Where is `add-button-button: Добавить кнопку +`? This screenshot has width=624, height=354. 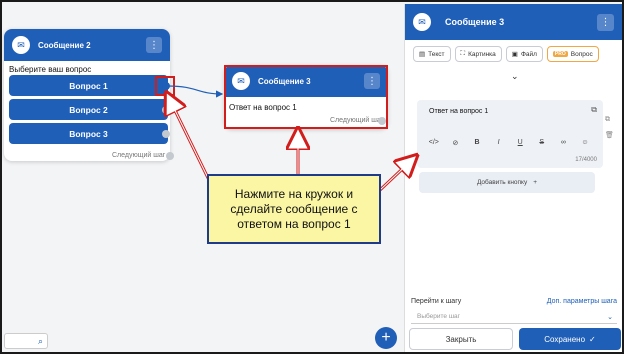 add-button-button: Добавить кнопку + is located at coordinates (507, 182).